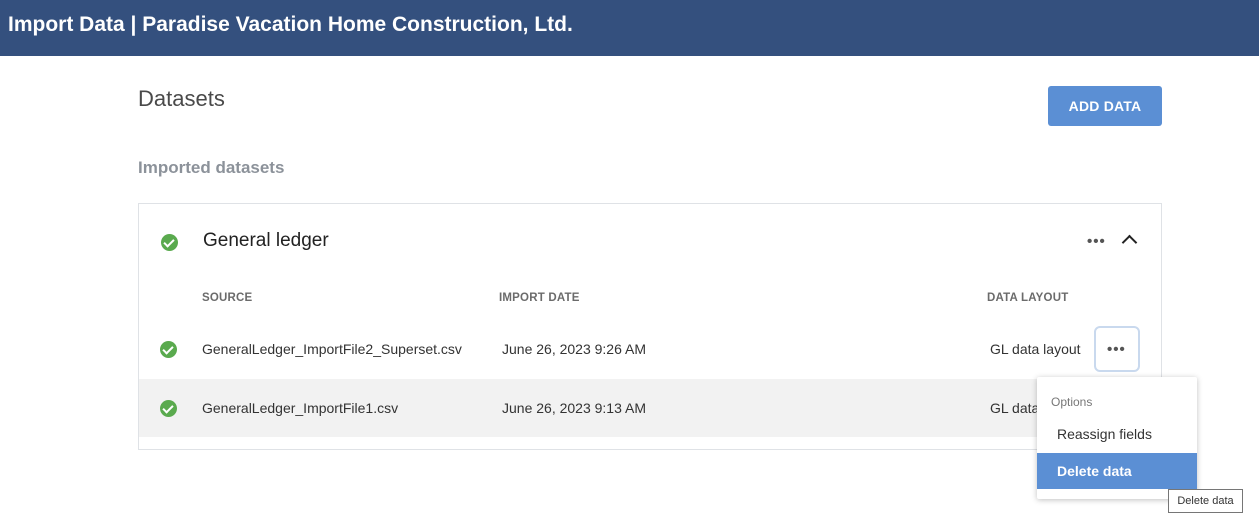  What do you see at coordinates (539, 298) in the screenshot?
I see `column-header-import-date: IMPORT DATE` at bounding box center [539, 298].